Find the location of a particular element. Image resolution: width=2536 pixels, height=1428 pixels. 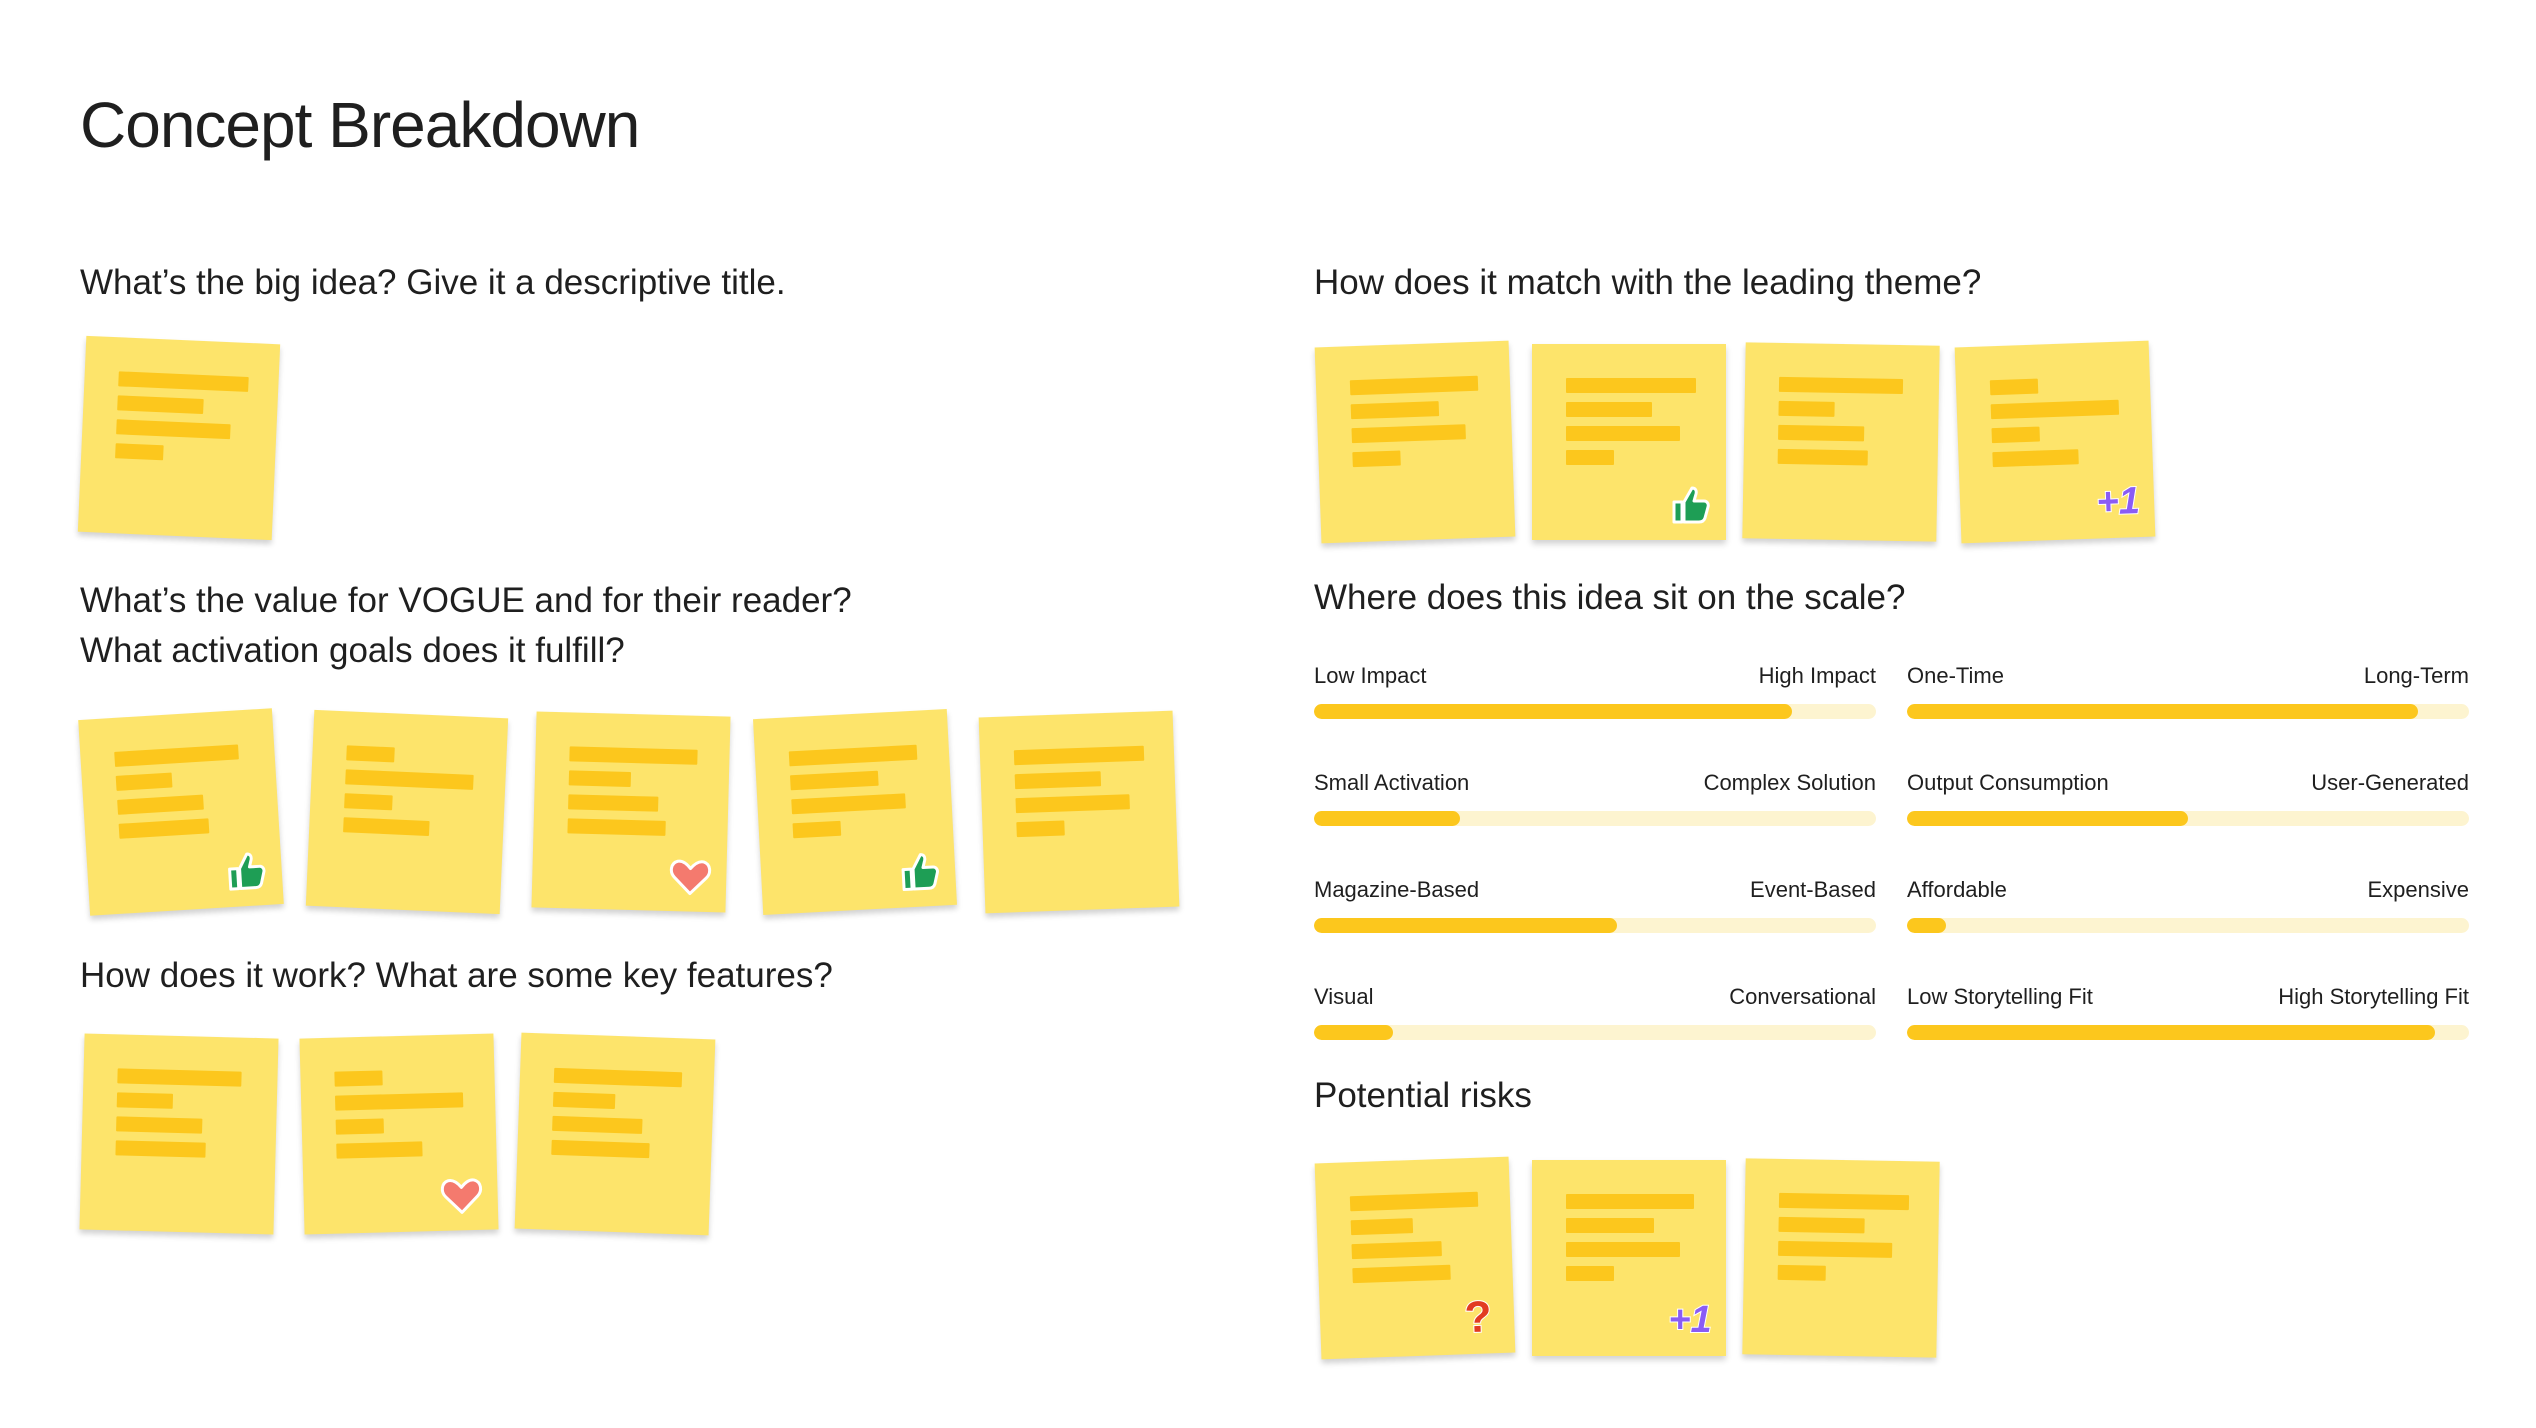

scale-left-label: Magazine-Based is located at coordinates (1397, 889).